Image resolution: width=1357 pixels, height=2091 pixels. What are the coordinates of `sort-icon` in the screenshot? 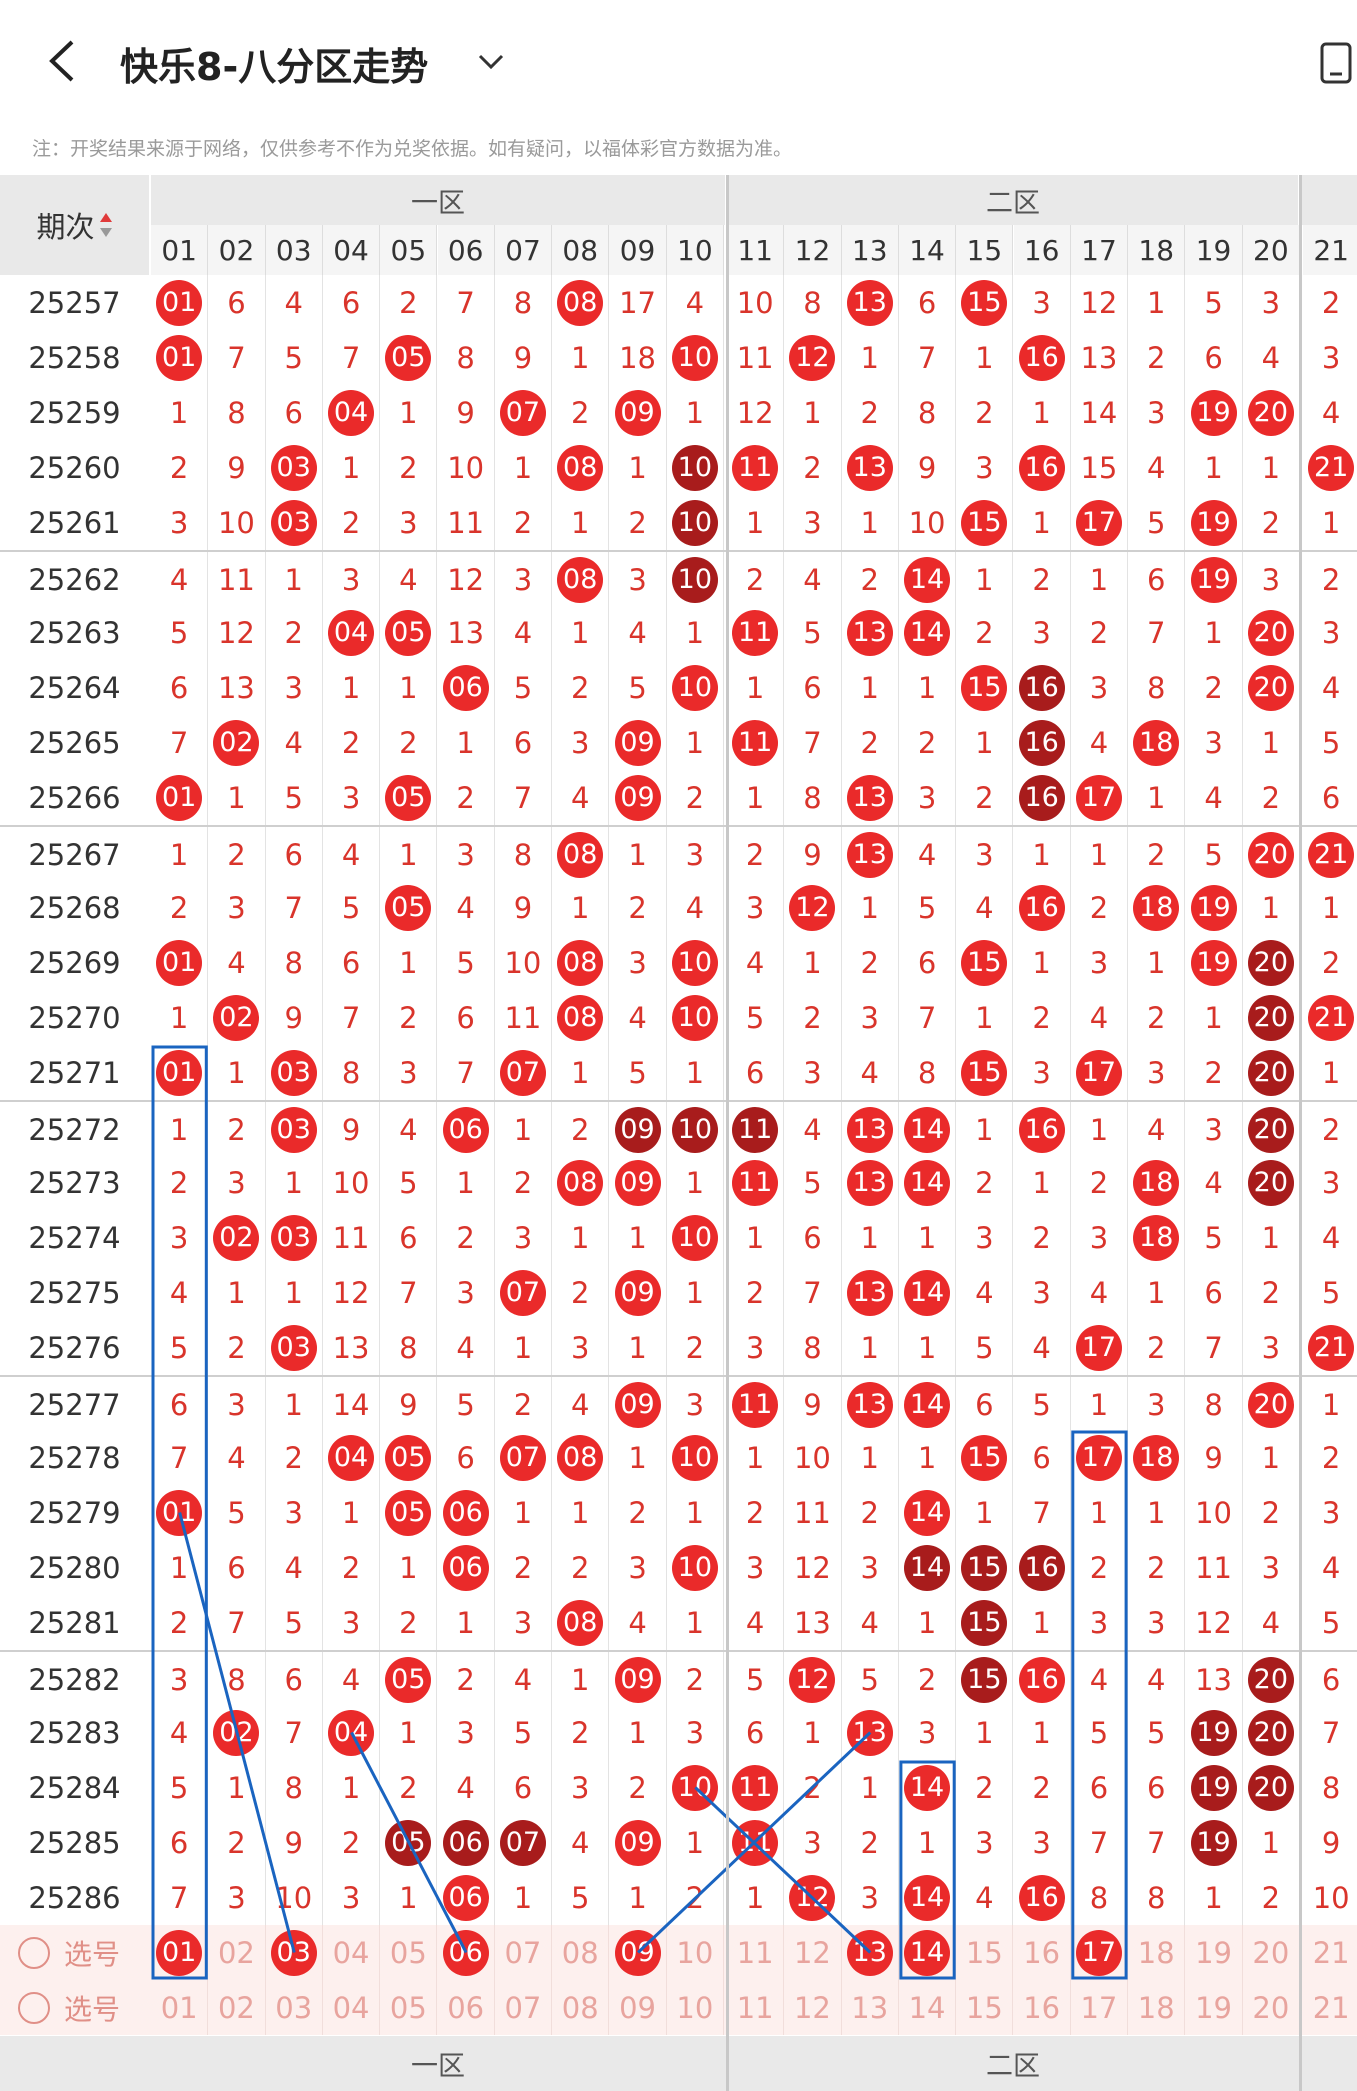 It's located at (106, 225).